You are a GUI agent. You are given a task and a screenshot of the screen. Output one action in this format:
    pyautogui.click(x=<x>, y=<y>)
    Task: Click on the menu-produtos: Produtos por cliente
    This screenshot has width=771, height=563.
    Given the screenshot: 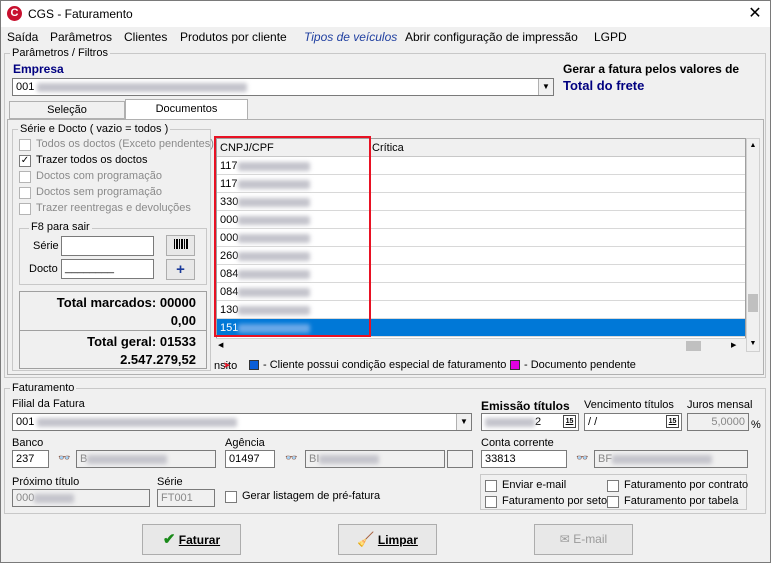 What is the action you would take?
    pyautogui.click(x=233, y=37)
    